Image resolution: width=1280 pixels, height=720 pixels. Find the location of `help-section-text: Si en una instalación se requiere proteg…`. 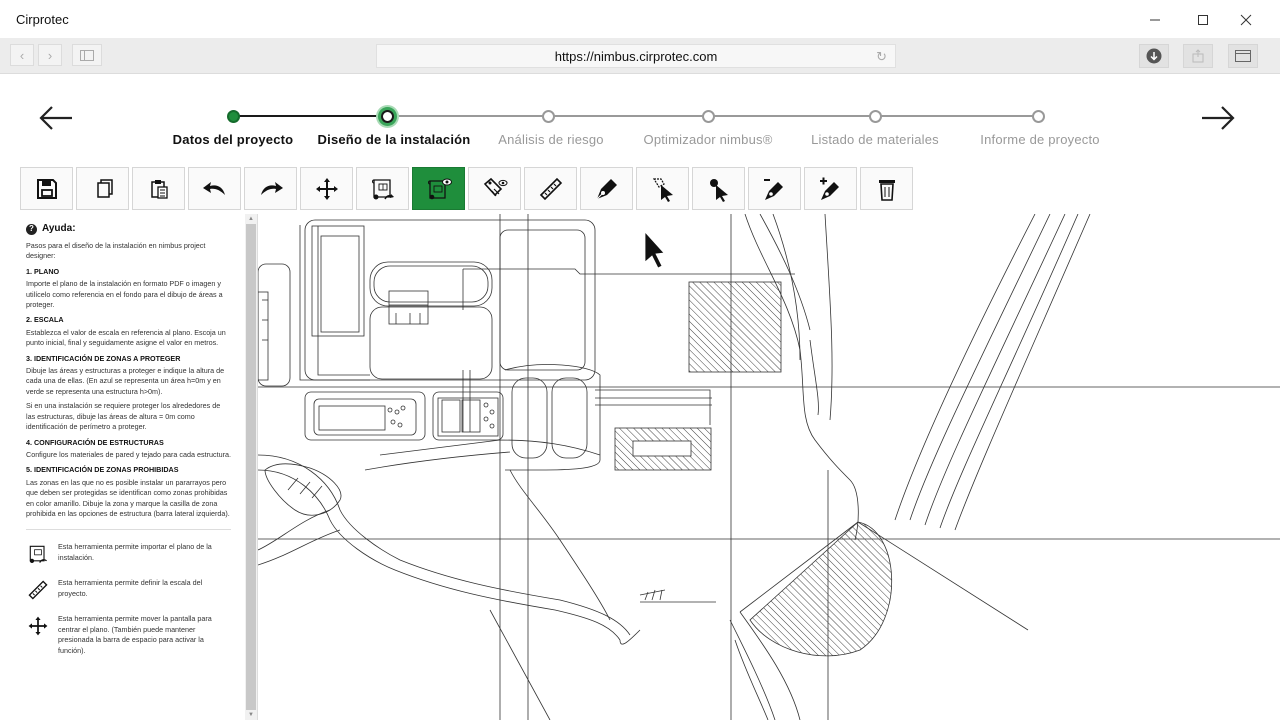

help-section-text: Si en una instalación se requiere proteg… is located at coordinates (123, 416).